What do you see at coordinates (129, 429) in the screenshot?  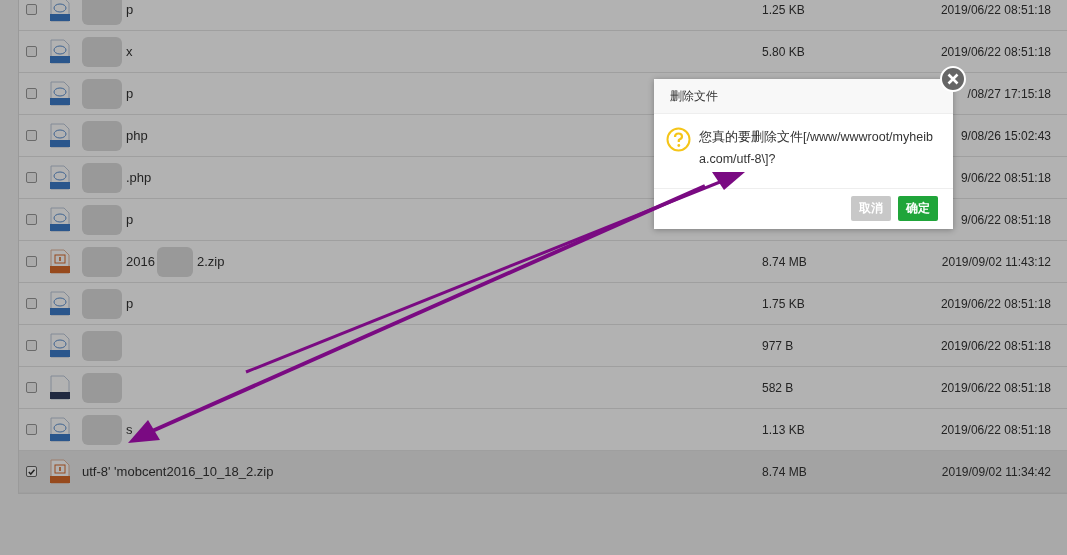 I see `file-name: s` at bounding box center [129, 429].